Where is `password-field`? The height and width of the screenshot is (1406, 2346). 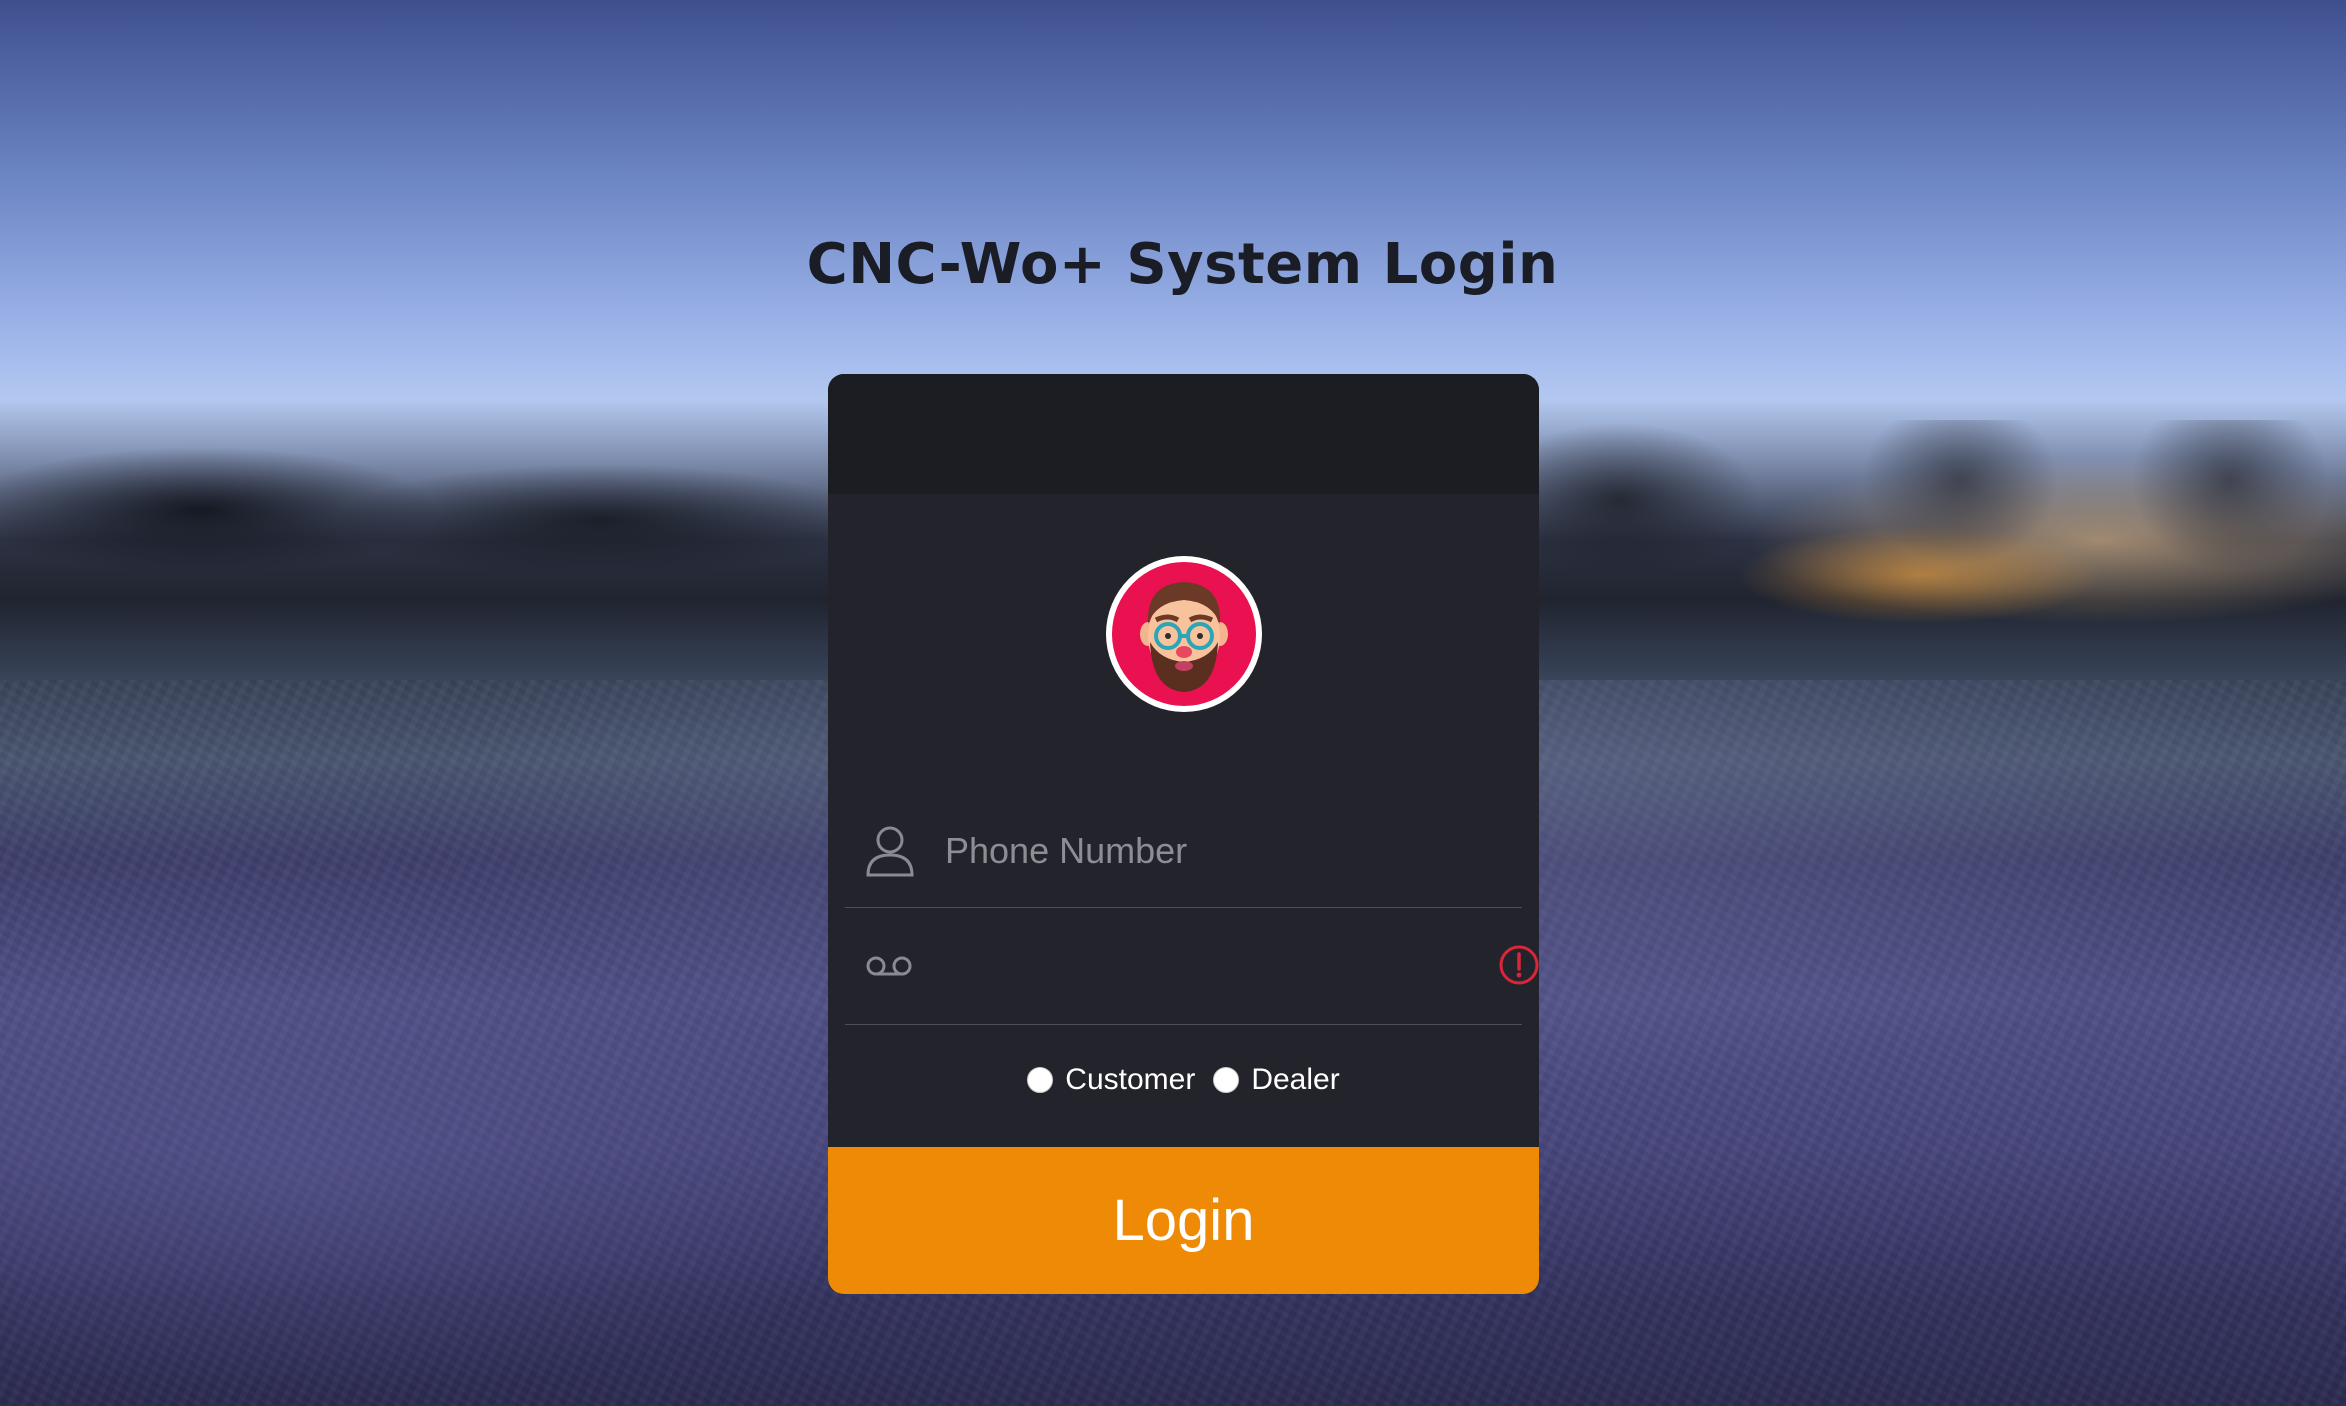
password-field is located at coordinates (1183, 966).